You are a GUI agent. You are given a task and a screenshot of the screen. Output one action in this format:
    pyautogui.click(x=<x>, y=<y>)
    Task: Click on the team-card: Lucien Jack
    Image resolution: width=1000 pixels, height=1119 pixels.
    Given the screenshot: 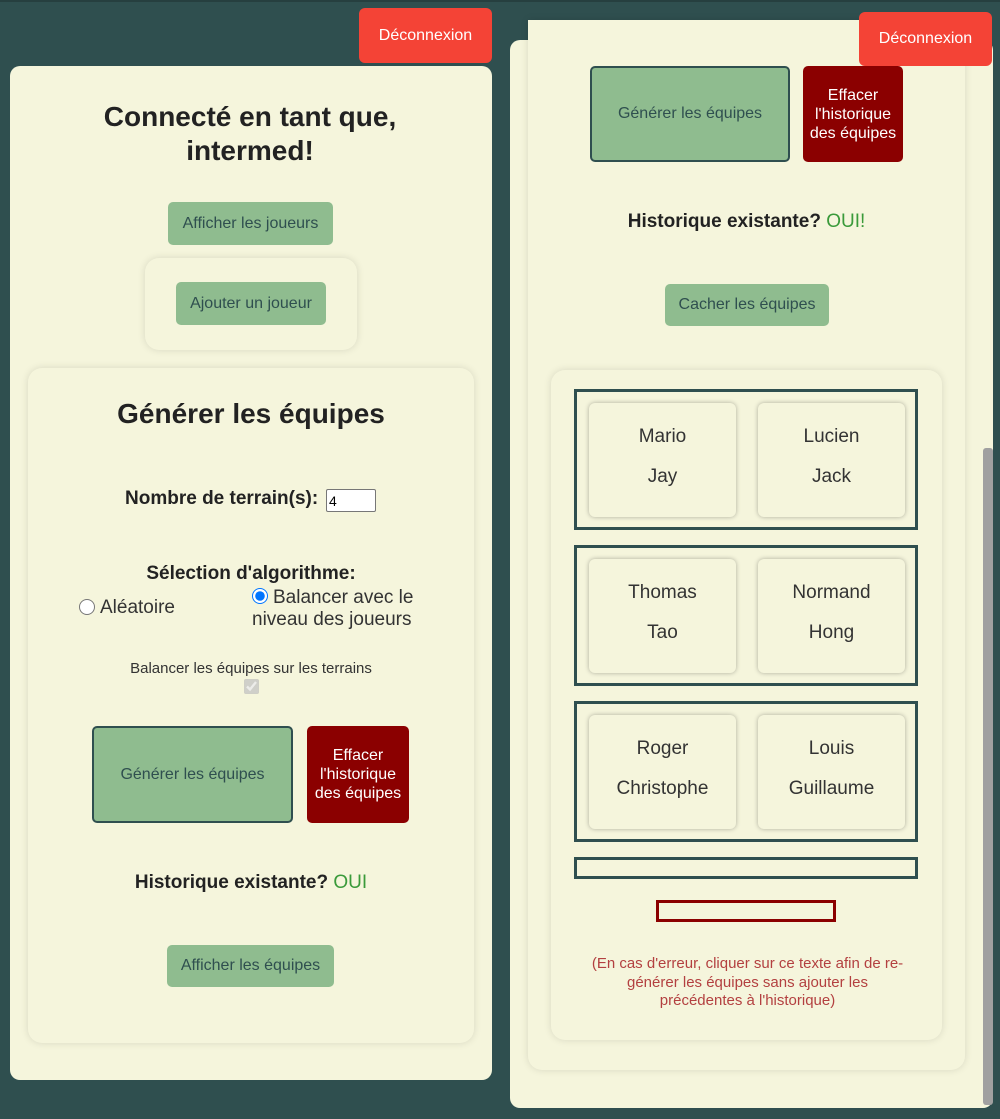 What is the action you would take?
    pyautogui.click(x=831, y=460)
    